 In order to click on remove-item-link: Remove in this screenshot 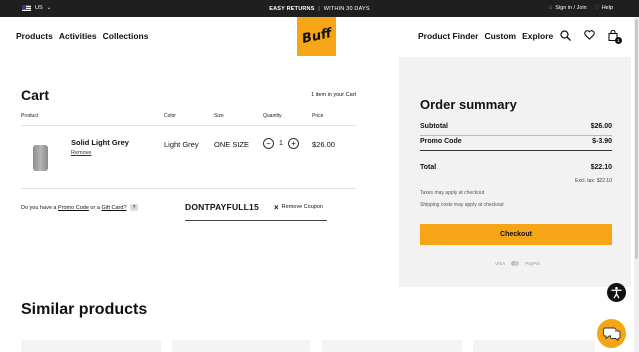, I will do `click(81, 153)`.